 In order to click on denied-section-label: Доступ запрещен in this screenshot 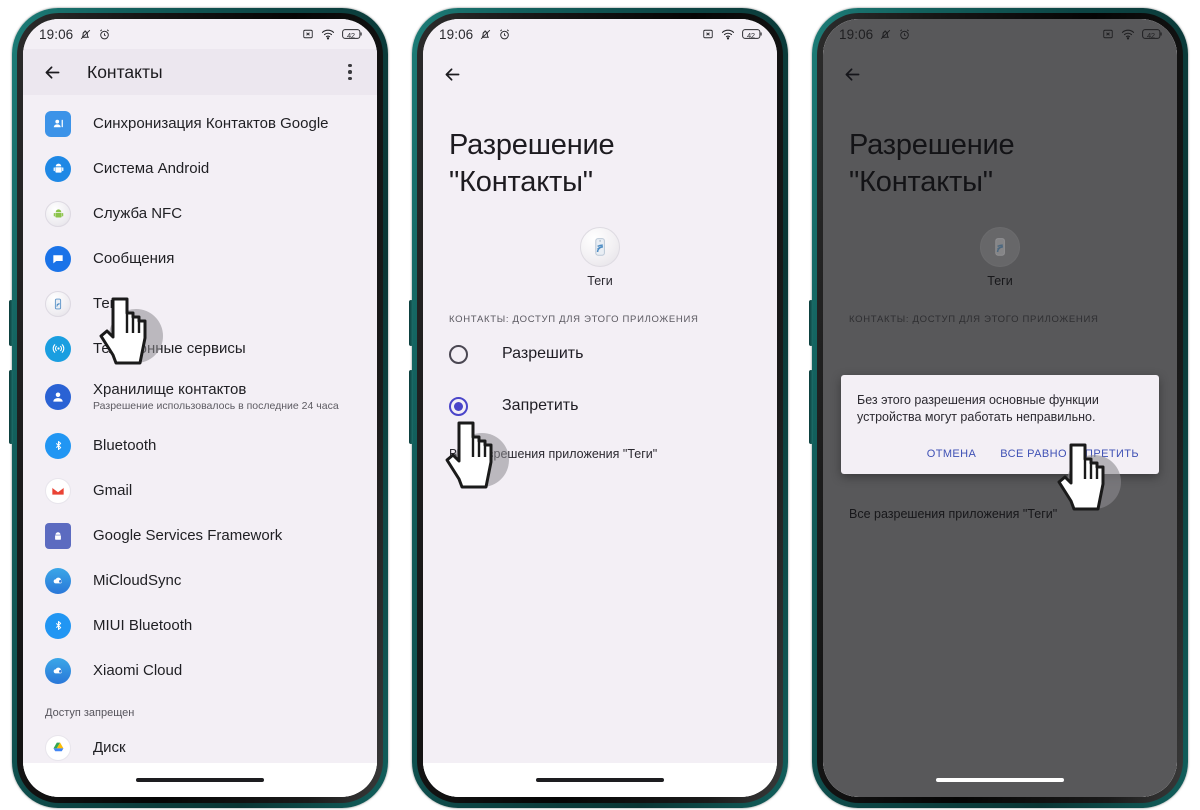, I will do `click(90, 713)`.